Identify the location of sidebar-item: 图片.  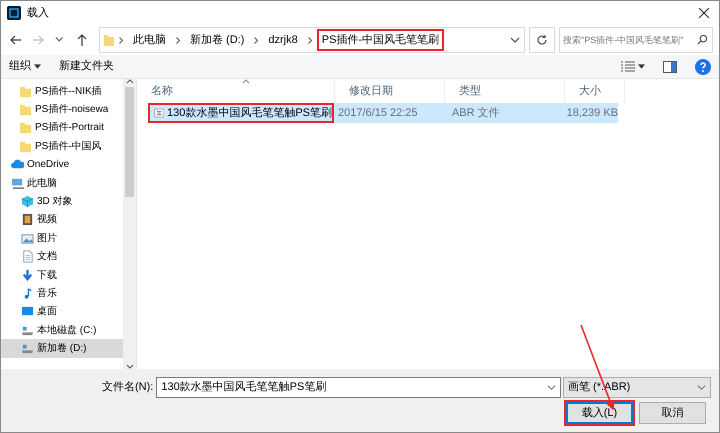
(62, 238).